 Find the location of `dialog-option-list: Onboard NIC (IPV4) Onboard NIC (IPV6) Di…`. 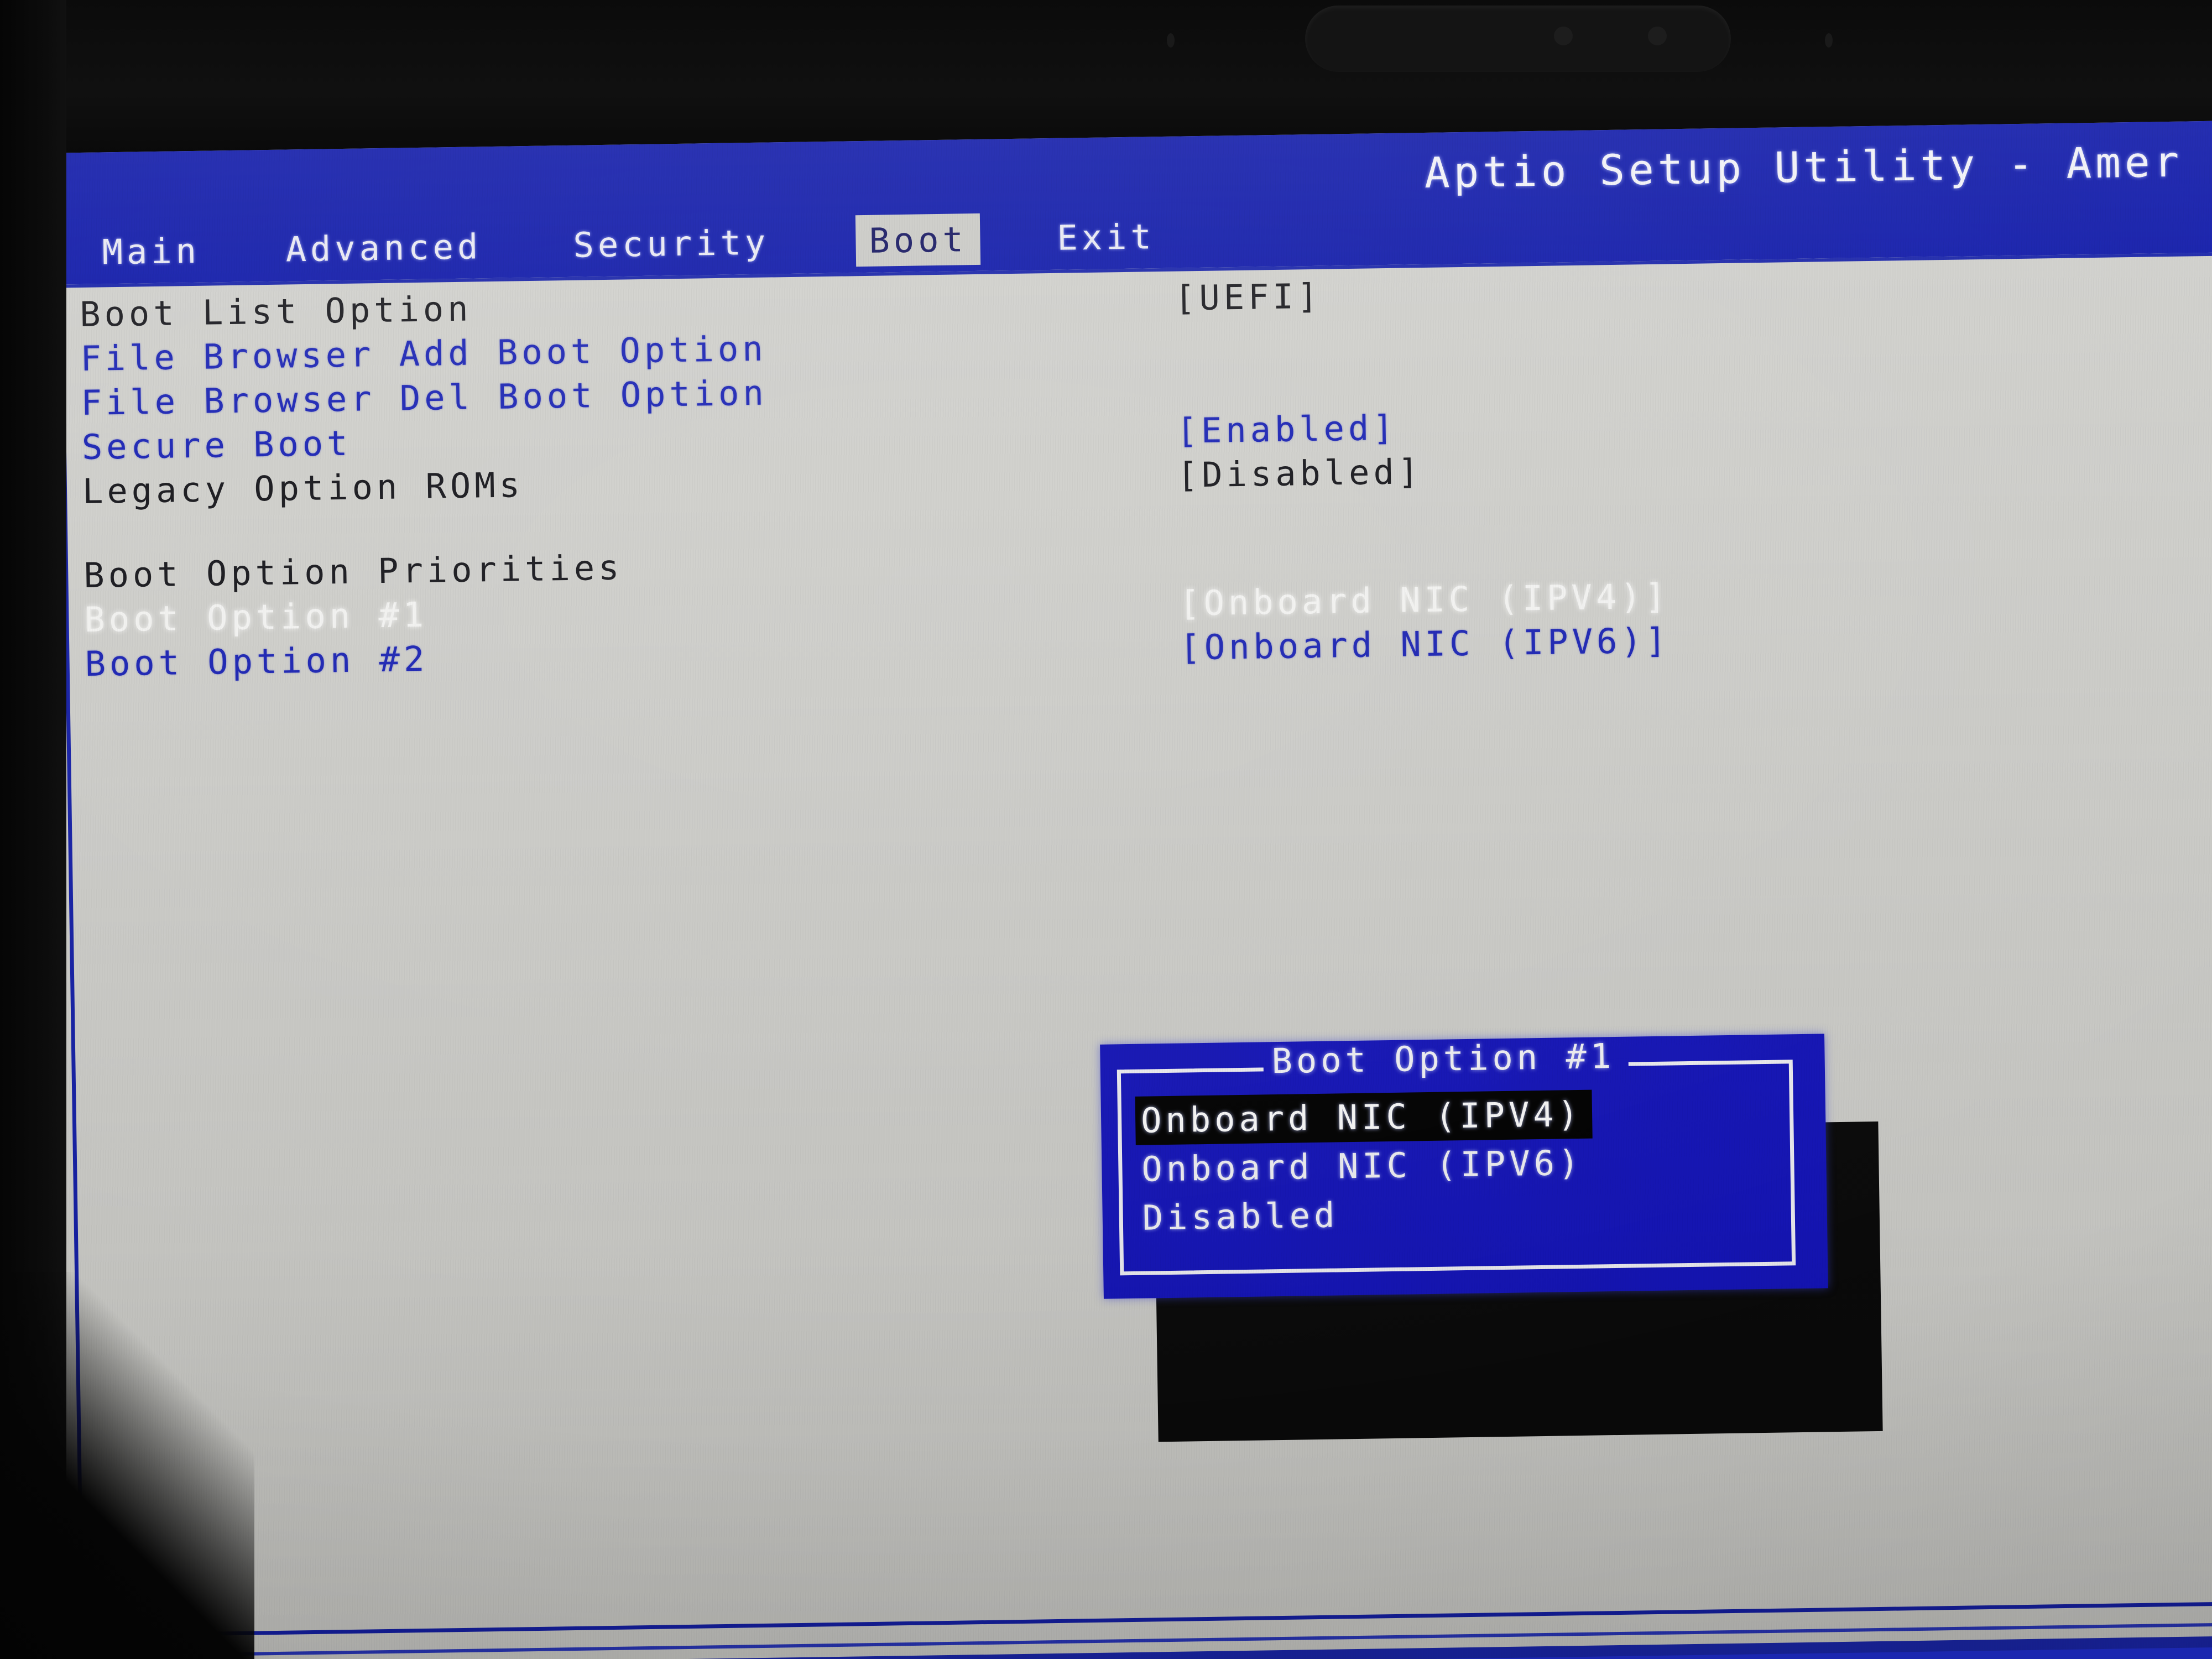

dialog-option-list: Onboard NIC (IPV4) Onboard NIC (IPV6) Di… is located at coordinates (1457, 1165).